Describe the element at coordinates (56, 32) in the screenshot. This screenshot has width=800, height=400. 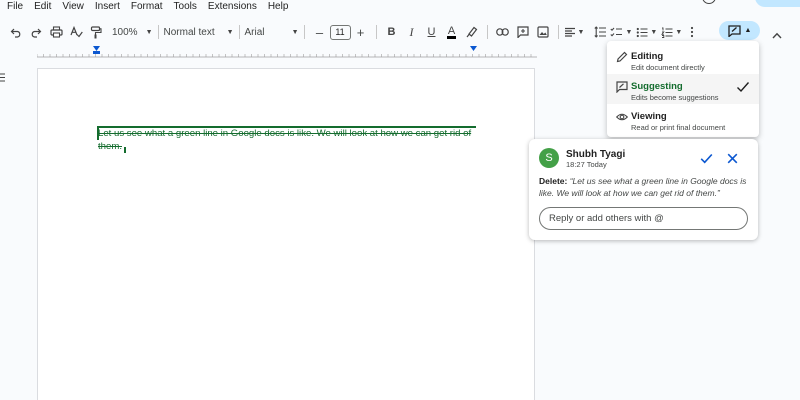
I see `print-icon` at that location.